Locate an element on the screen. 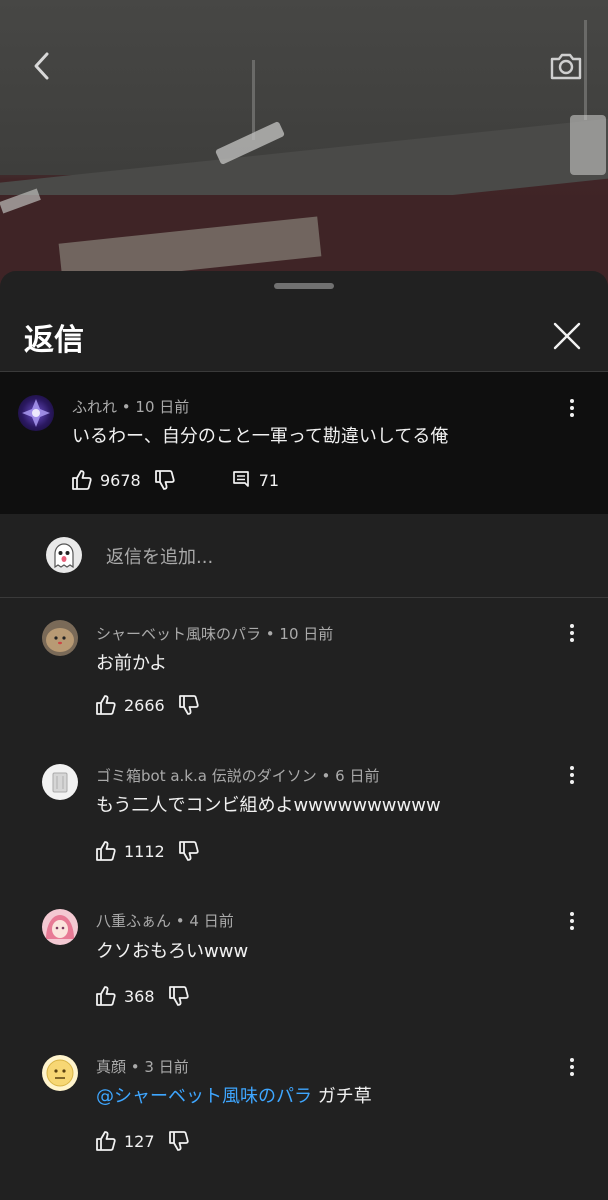 Image resolution: width=608 pixels, height=1200 pixels. my-avatar is located at coordinates (64, 555).